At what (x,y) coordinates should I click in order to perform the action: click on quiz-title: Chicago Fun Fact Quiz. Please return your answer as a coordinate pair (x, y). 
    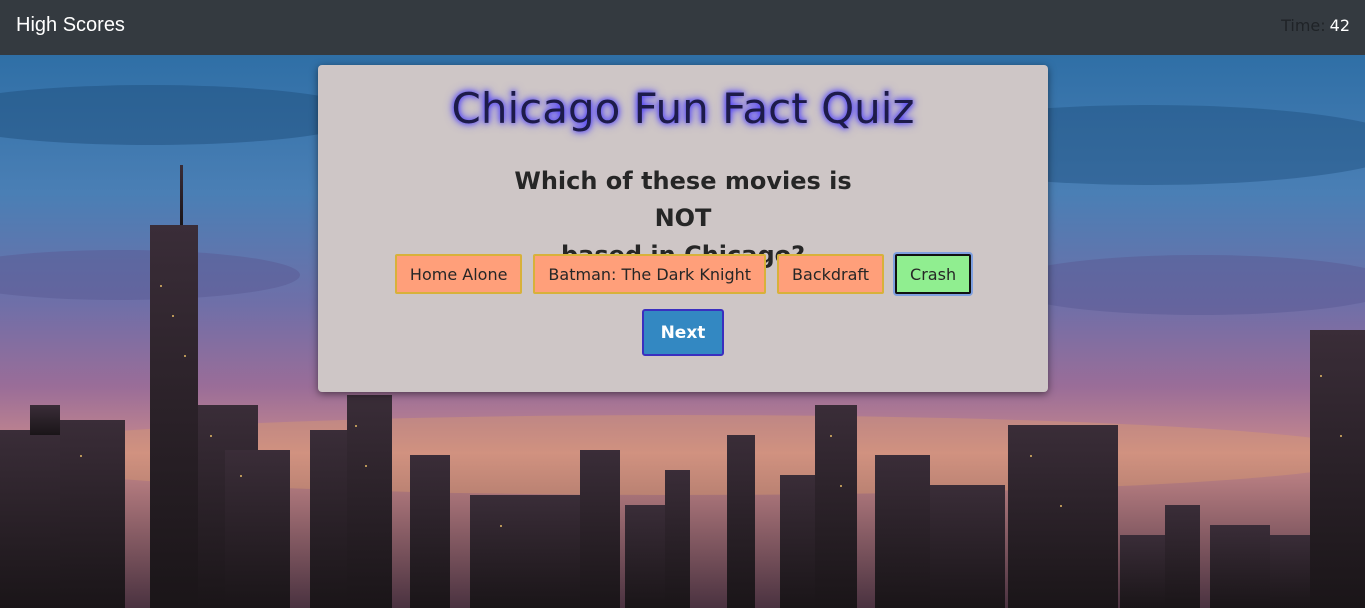
    Looking at the image, I should click on (683, 108).